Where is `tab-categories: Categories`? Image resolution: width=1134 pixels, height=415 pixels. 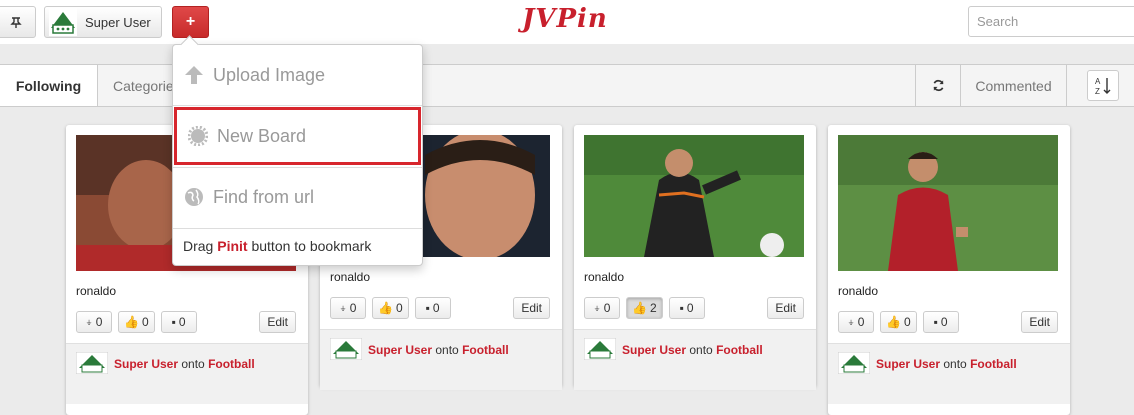 tab-categories: Categories is located at coordinates (139, 85).